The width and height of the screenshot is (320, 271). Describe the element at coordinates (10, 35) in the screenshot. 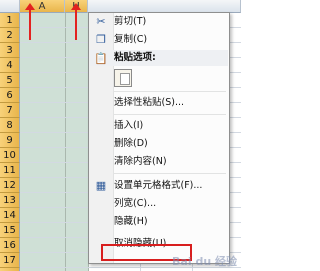

I see `row-header: 2` at that location.